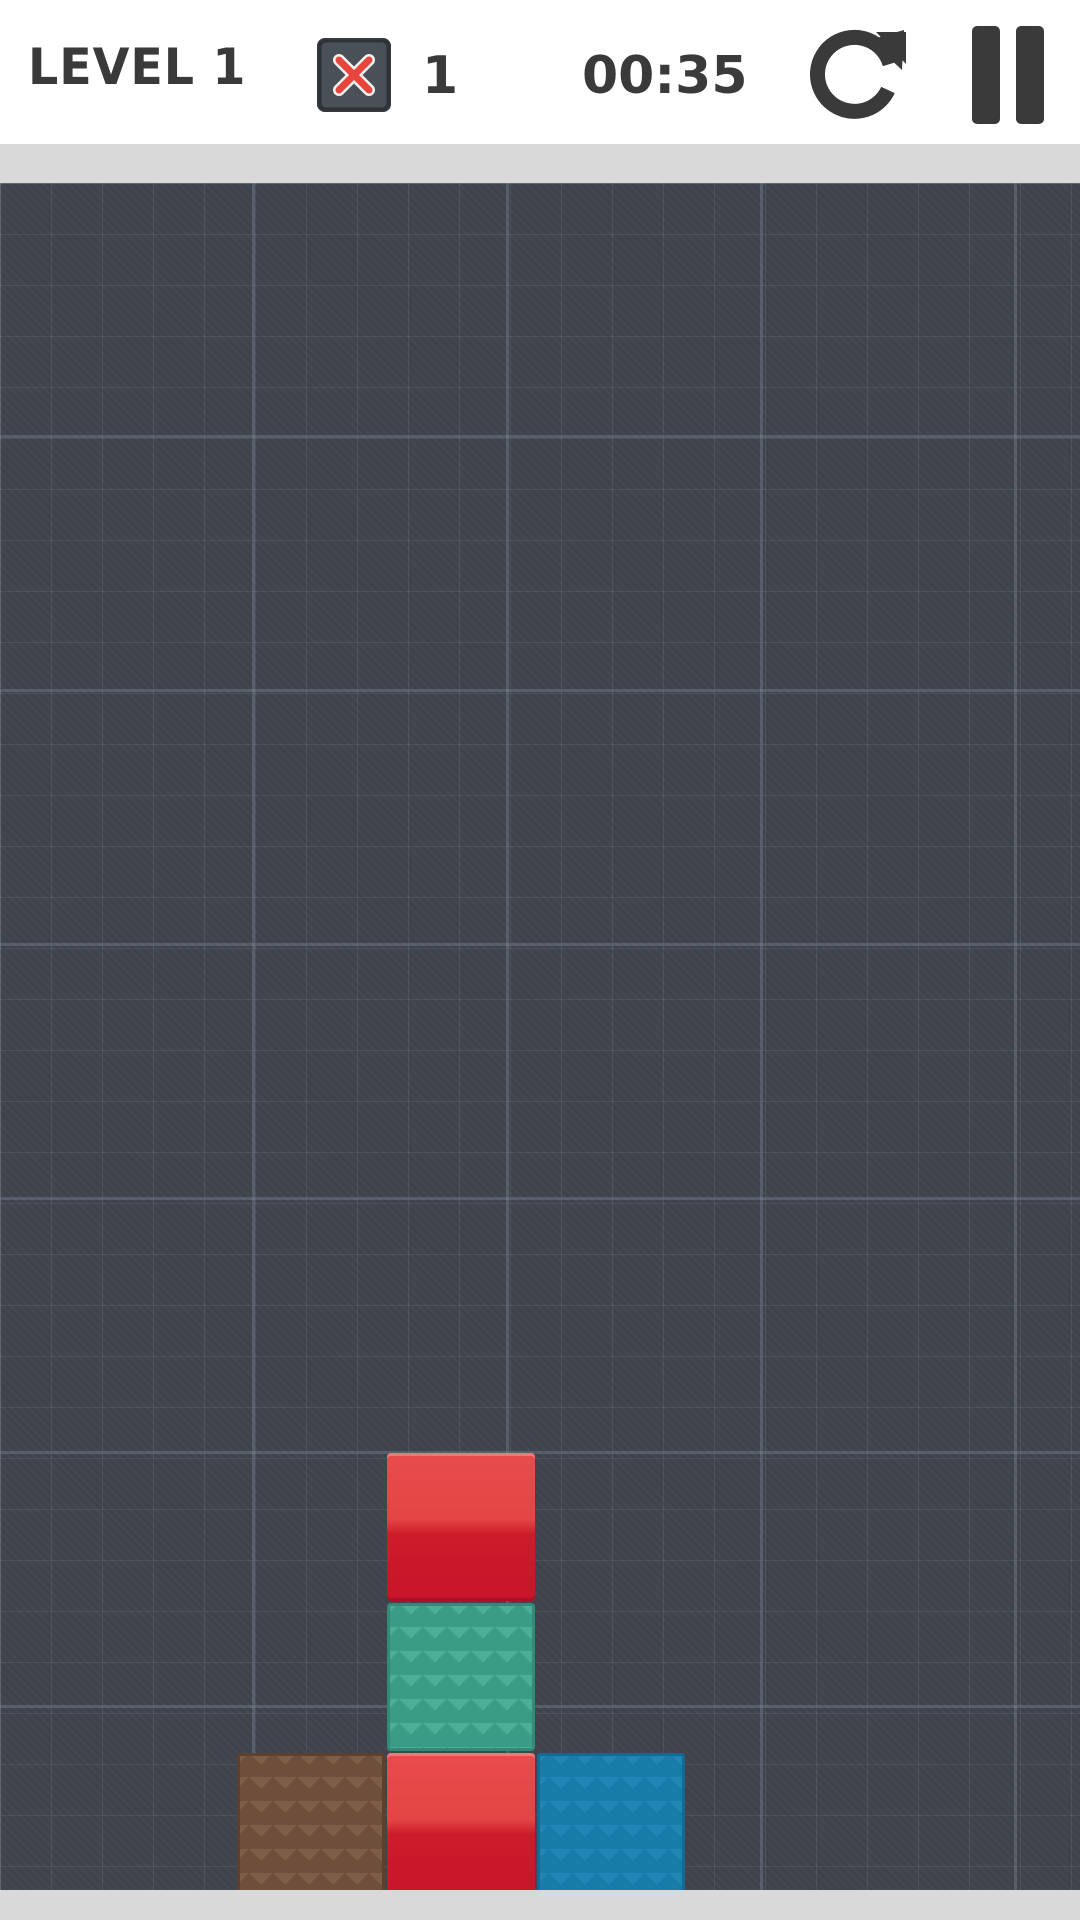 This screenshot has height=1920, width=1080. What do you see at coordinates (611, 1821) in the screenshot?
I see `blue-block` at bounding box center [611, 1821].